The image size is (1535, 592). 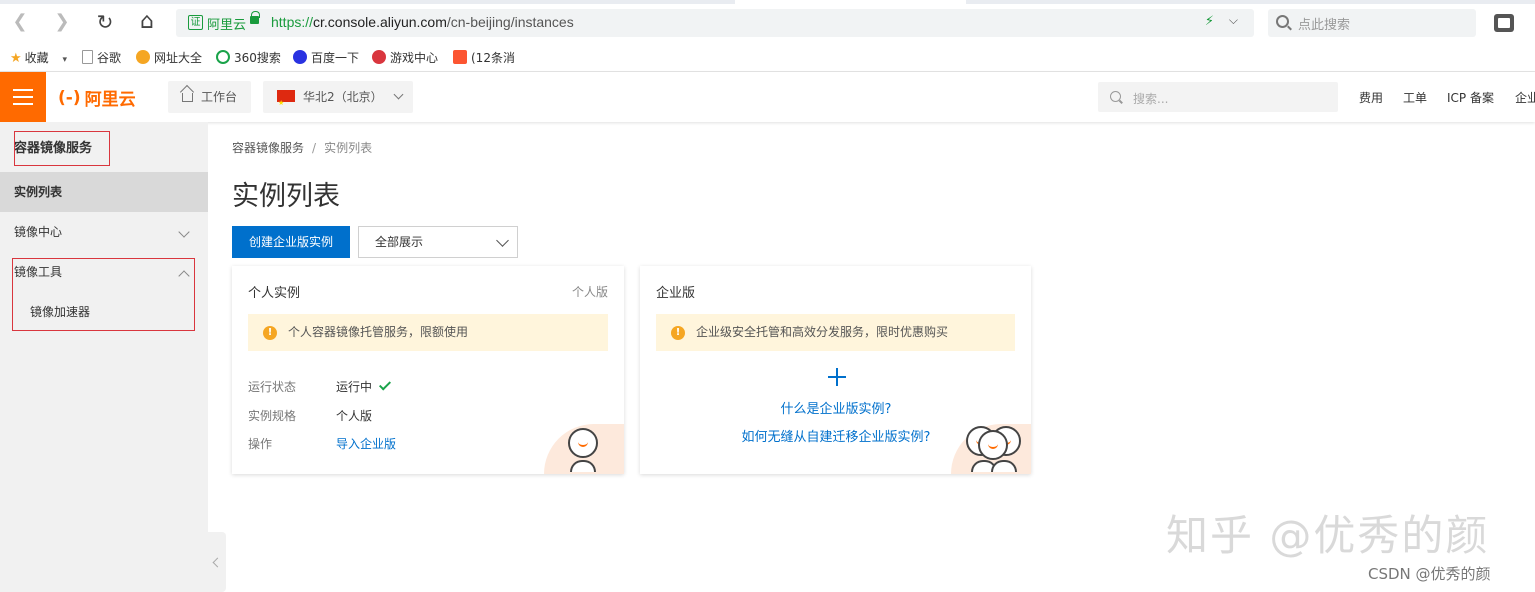 What do you see at coordinates (272, 416) in the screenshot?
I see `spec-label: 实例规格` at bounding box center [272, 416].